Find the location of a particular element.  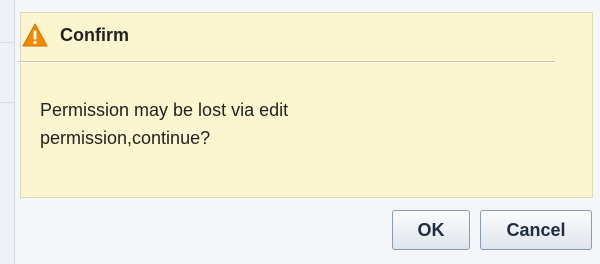

message-line: Permission may be lost via edit is located at coordinates (164, 110).